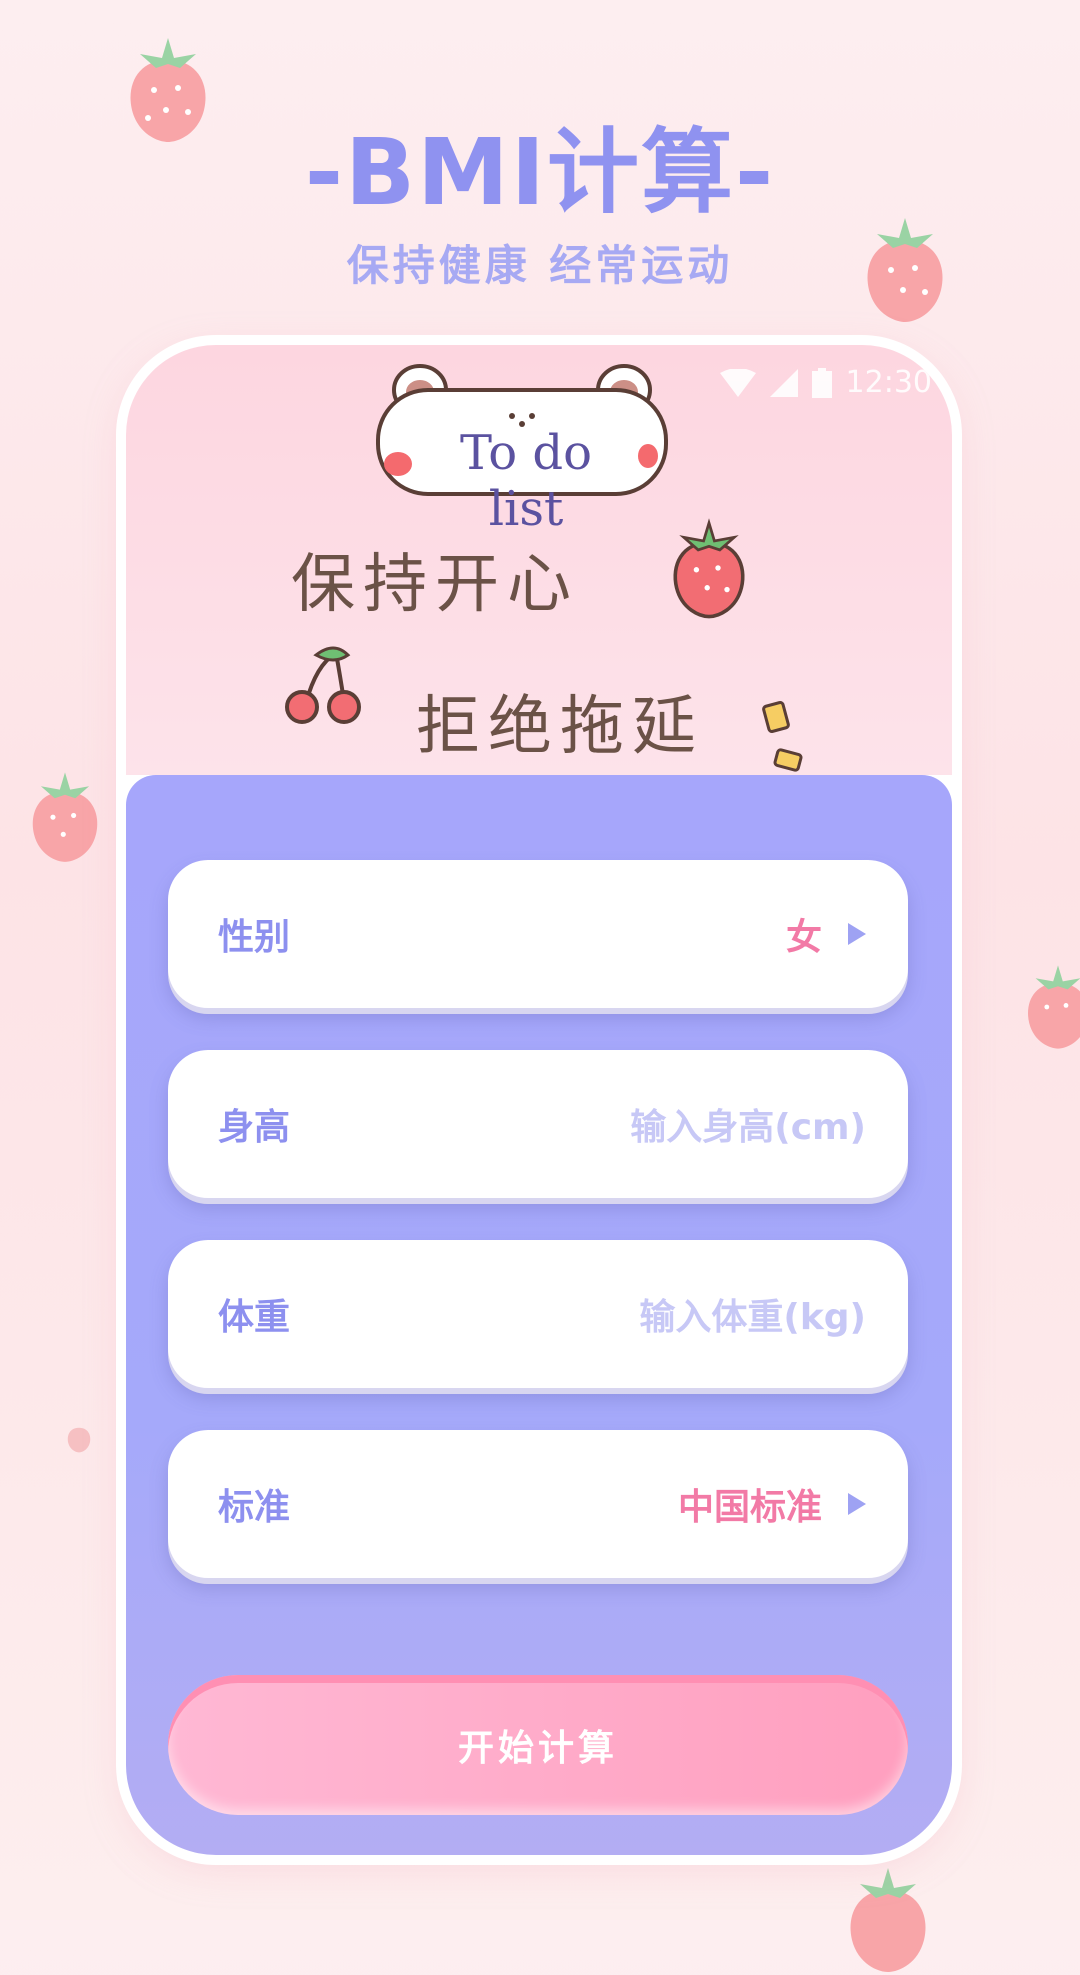  I want to click on gender-label: 性别, so click(254, 937).